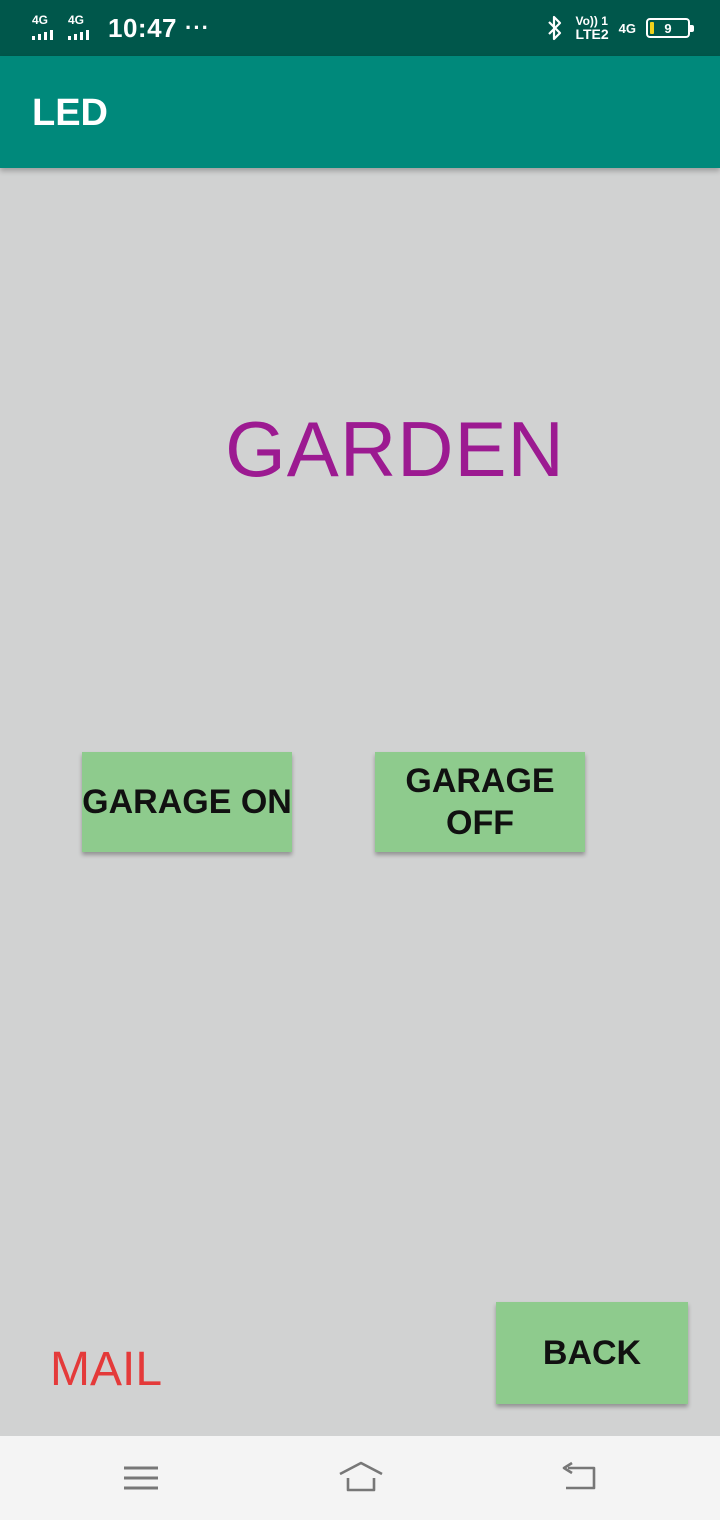 Image resolution: width=720 pixels, height=1520 pixels. What do you see at coordinates (106, 1369) in the screenshot?
I see `mail-label: MAIL` at bounding box center [106, 1369].